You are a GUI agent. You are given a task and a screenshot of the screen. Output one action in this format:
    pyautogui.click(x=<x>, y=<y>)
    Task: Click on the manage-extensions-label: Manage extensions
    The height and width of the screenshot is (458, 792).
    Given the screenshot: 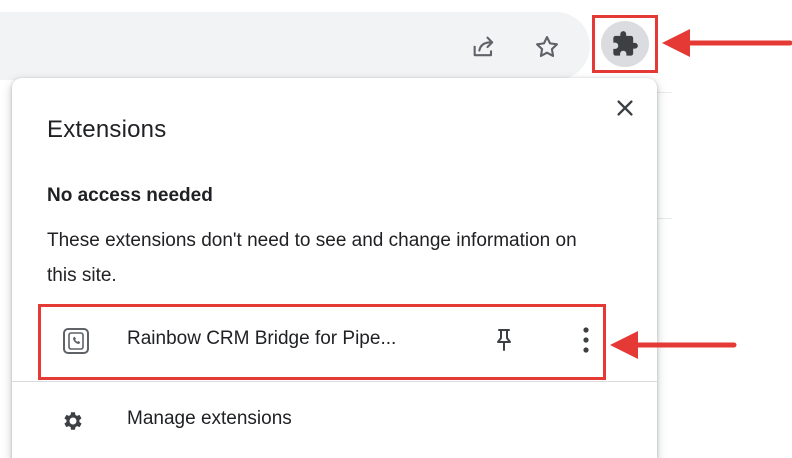 What is the action you would take?
    pyautogui.click(x=209, y=418)
    